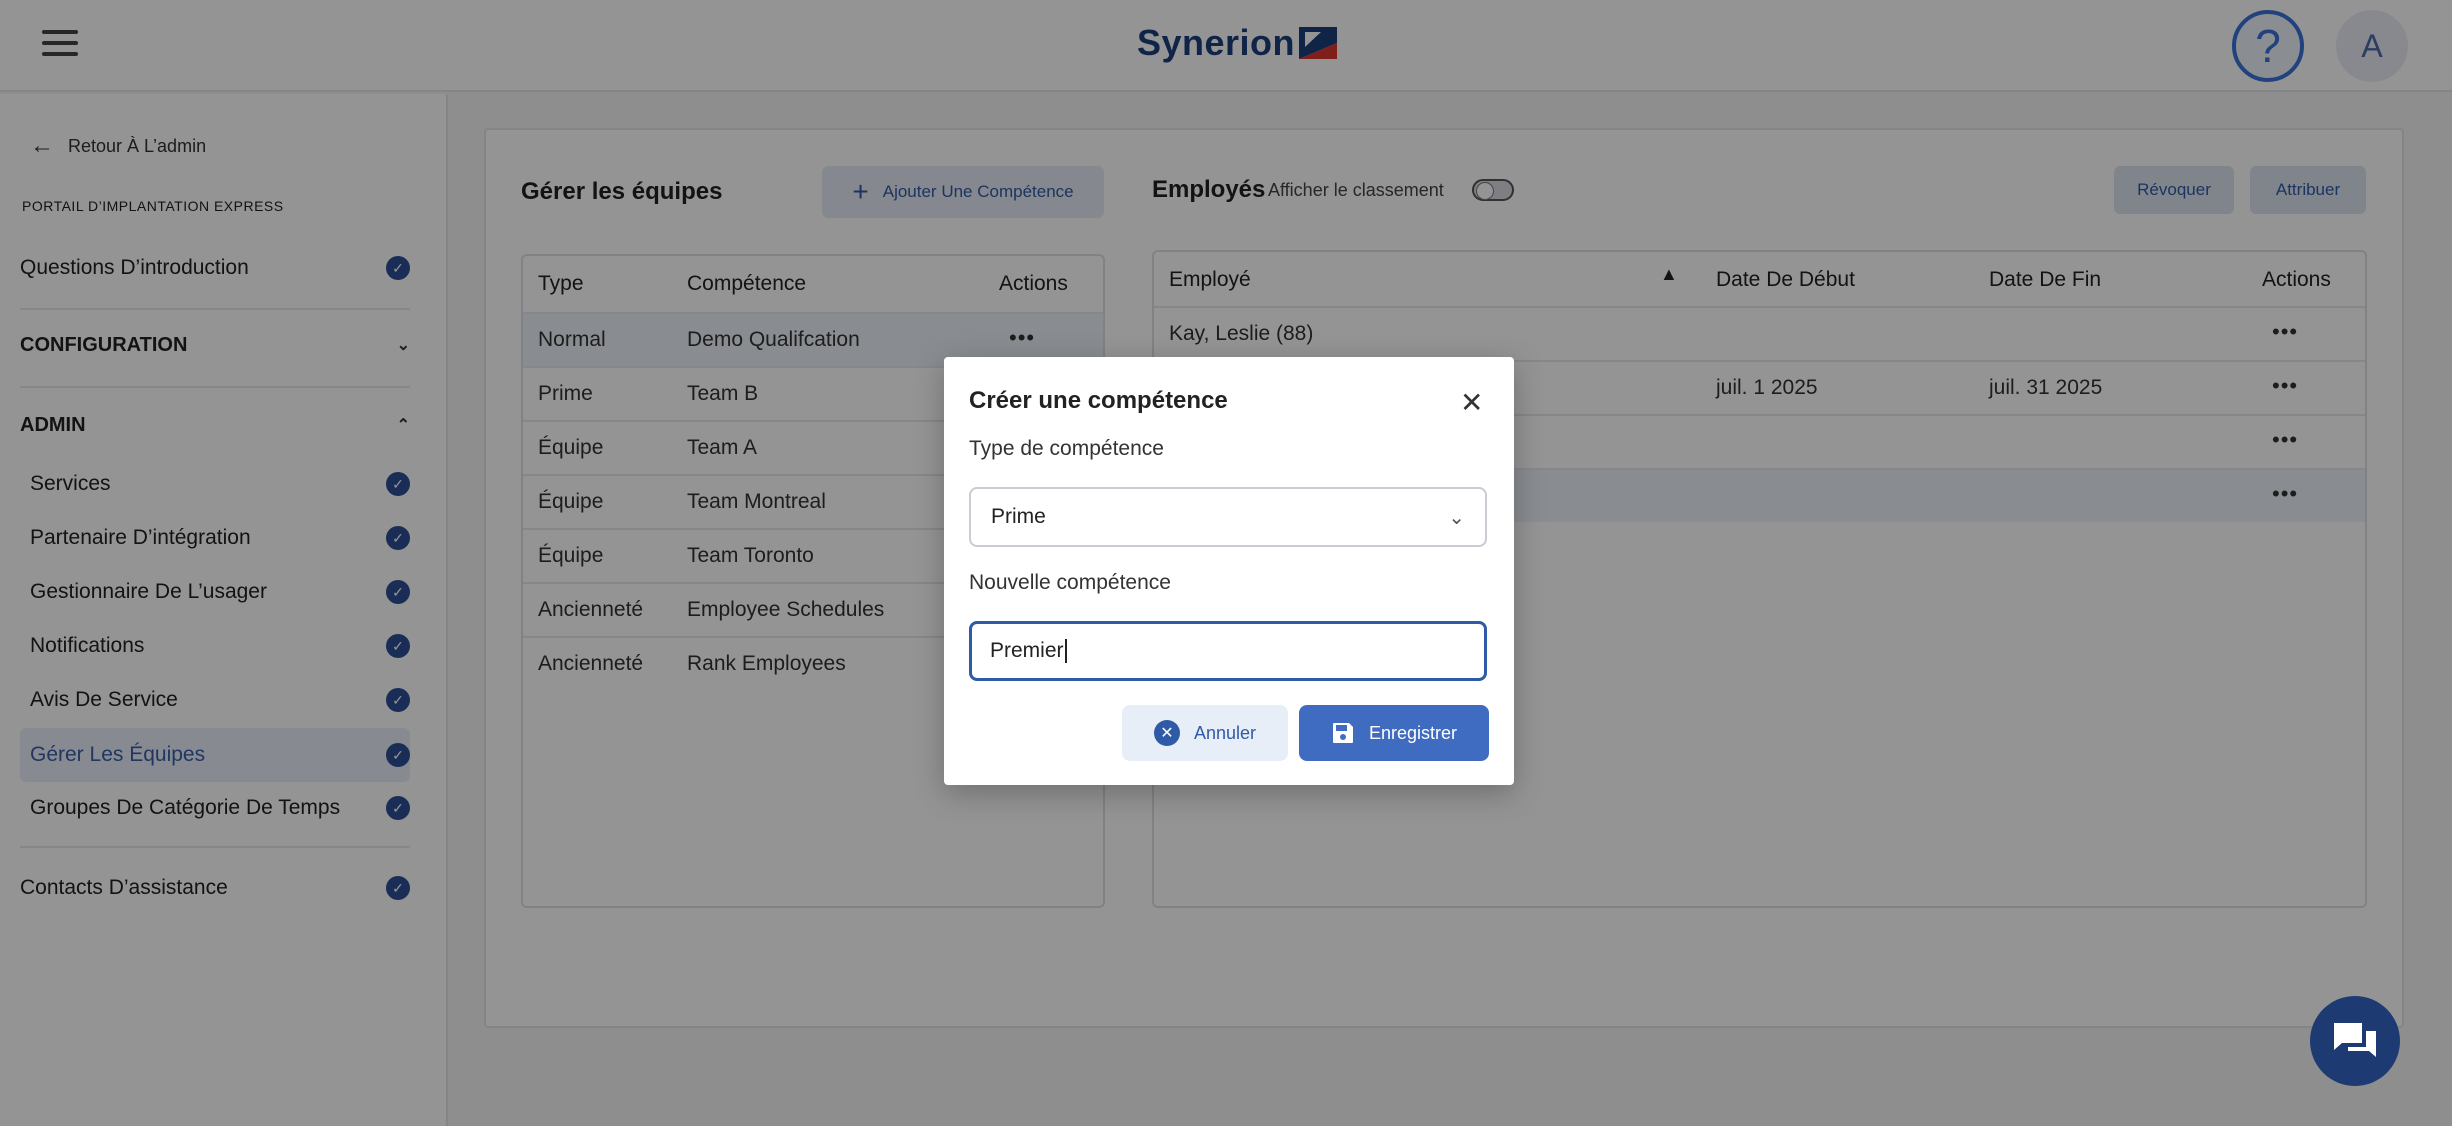 This screenshot has height=1126, width=2452. Describe the element at coordinates (1065, 651) in the screenshot. I see `text-cursor` at that location.